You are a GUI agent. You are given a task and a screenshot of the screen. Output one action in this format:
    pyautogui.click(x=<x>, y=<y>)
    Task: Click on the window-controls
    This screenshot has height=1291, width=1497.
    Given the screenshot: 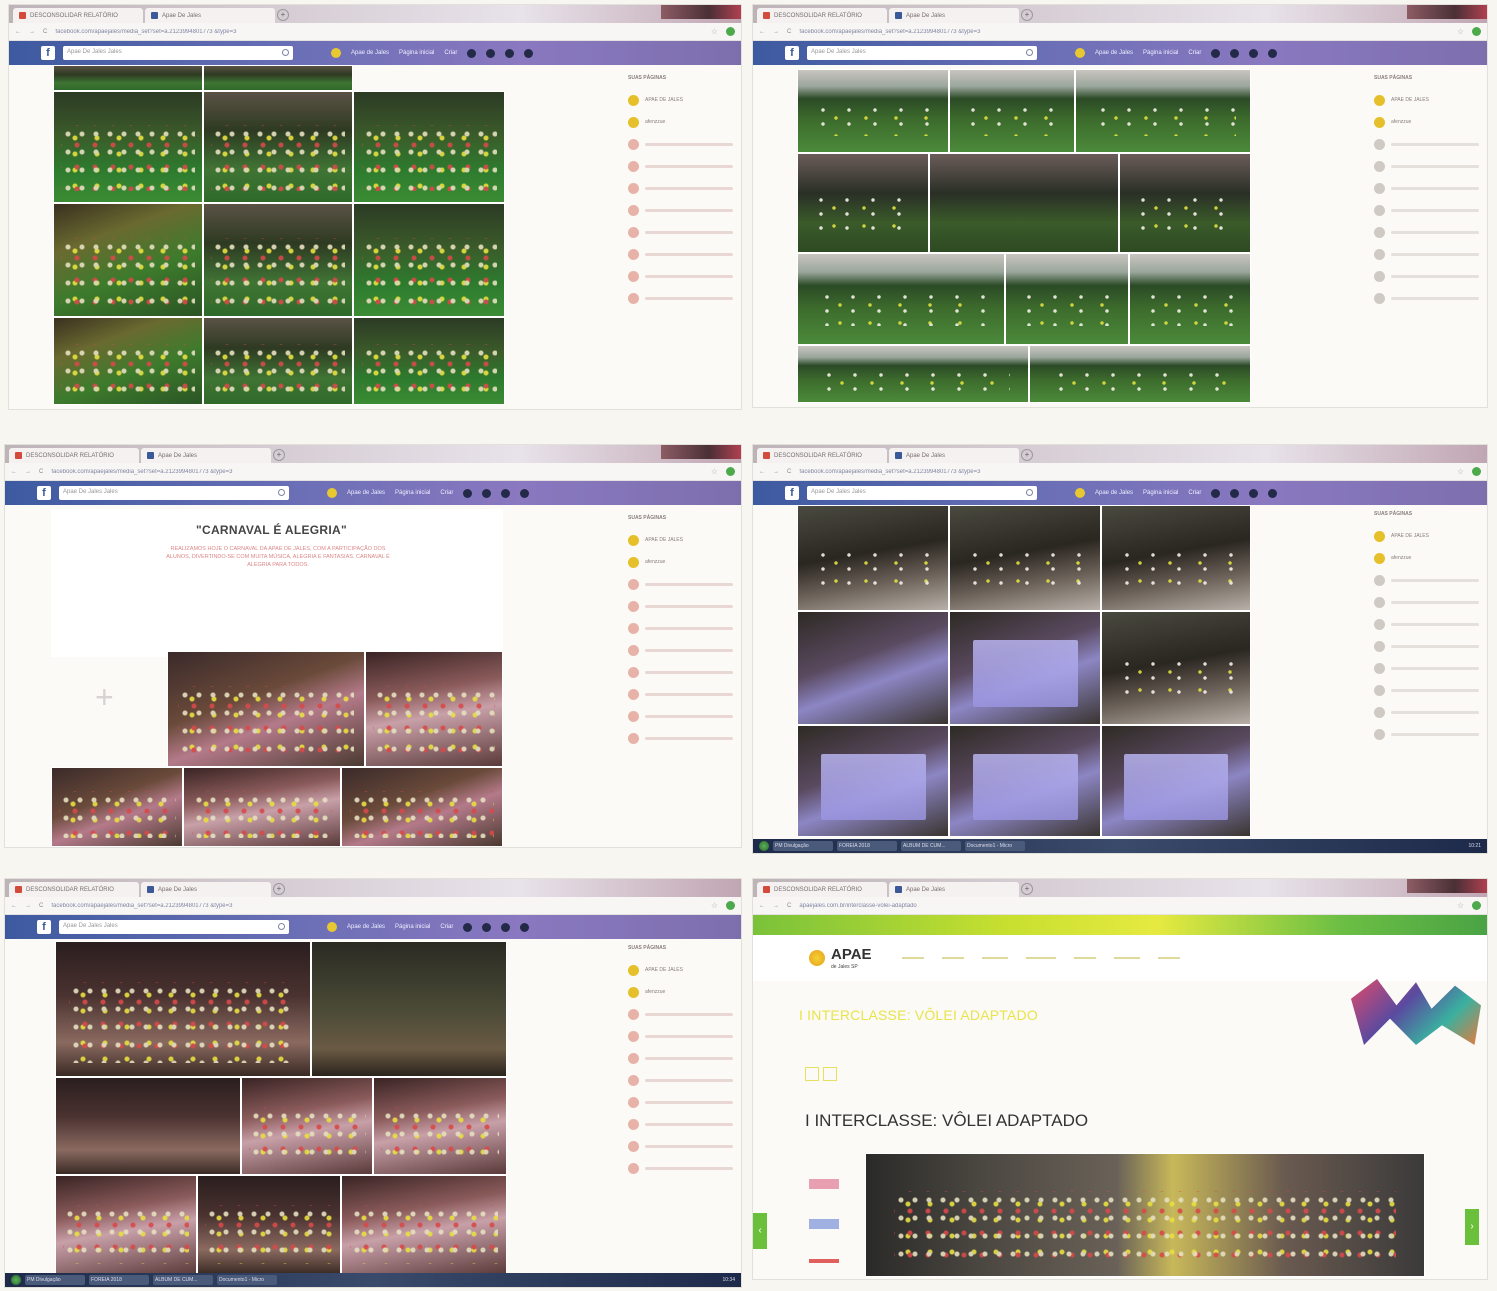 What is the action you would take?
    pyautogui.click(x=701, y=12)
    